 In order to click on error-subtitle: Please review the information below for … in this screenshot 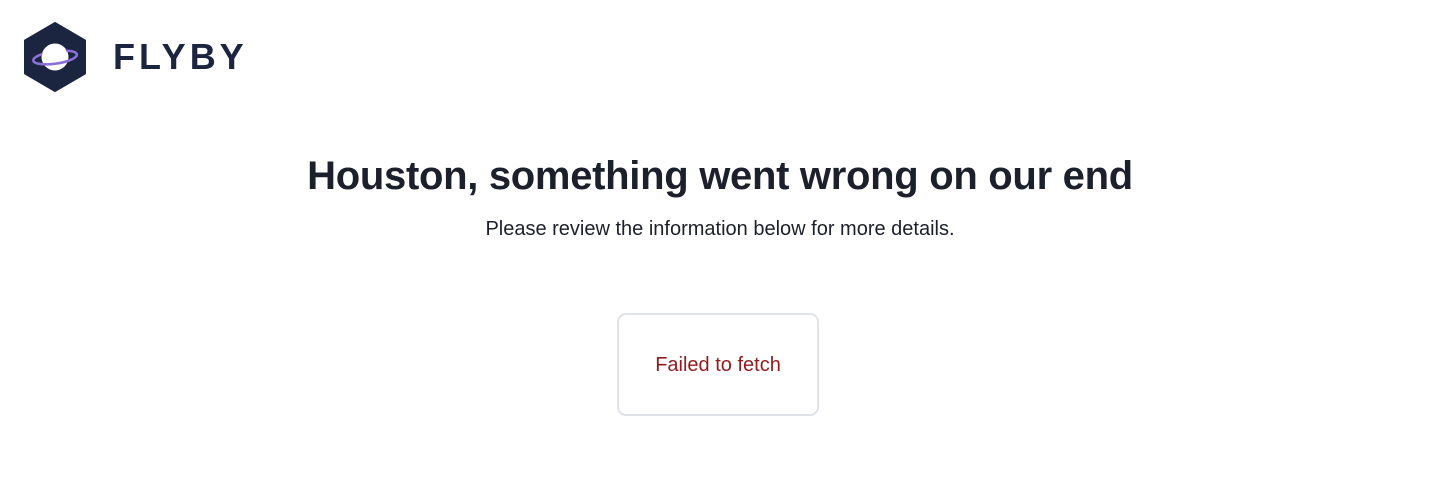, I will do `click(720, 229)`.